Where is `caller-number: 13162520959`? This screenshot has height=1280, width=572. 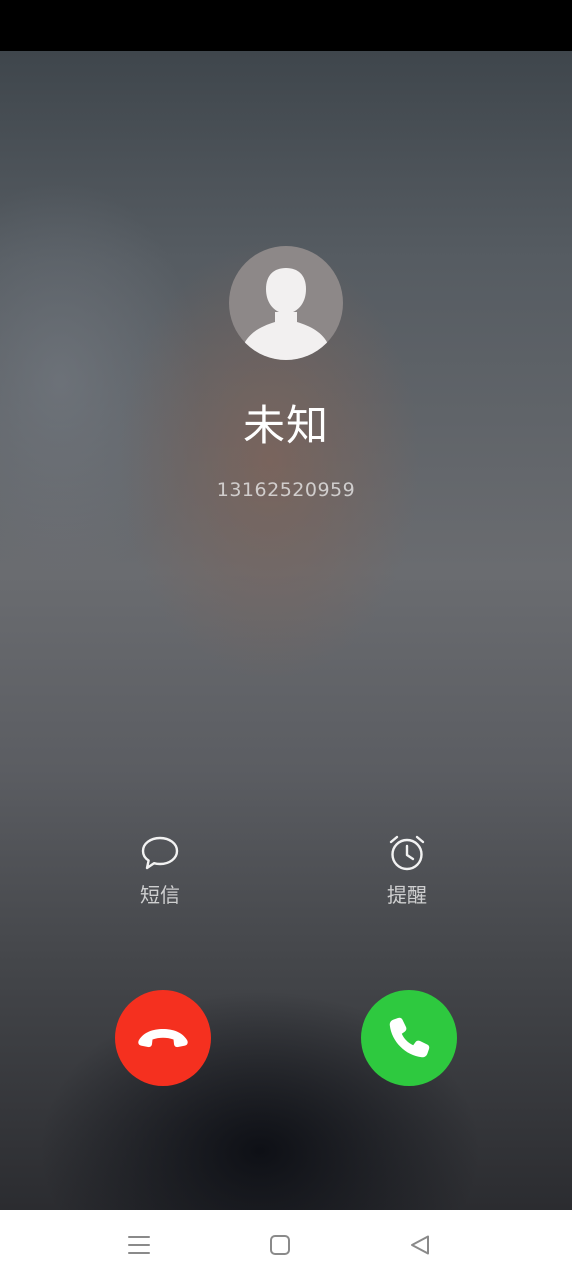 caller-number: 13162520959 is located at coordinates (286, 490).